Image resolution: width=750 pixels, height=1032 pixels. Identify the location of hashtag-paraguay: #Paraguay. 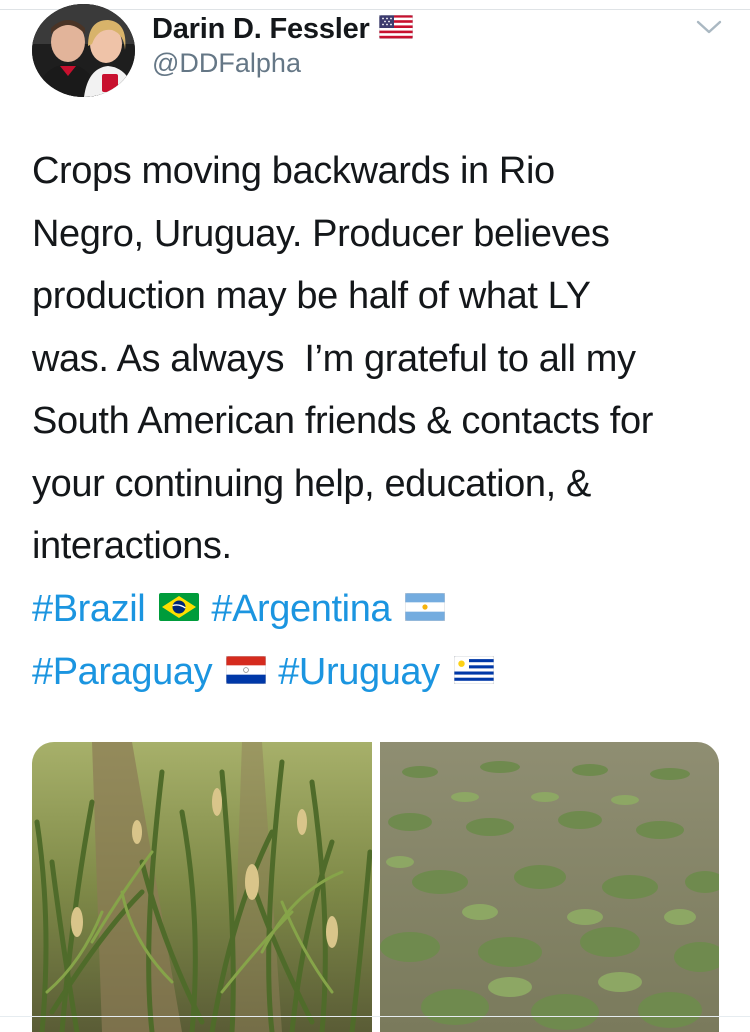
(122, 672).